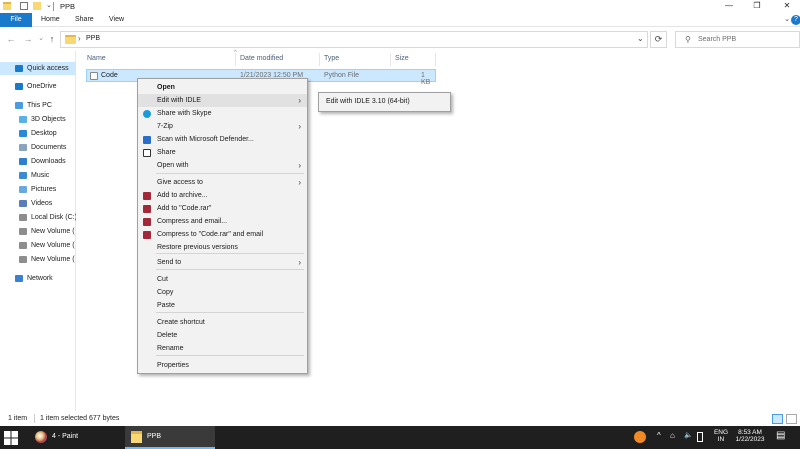  What do you see at coordinates (402, 58) in the screenshot?
I see `column-size: Size` at bounding box center [402, 58].